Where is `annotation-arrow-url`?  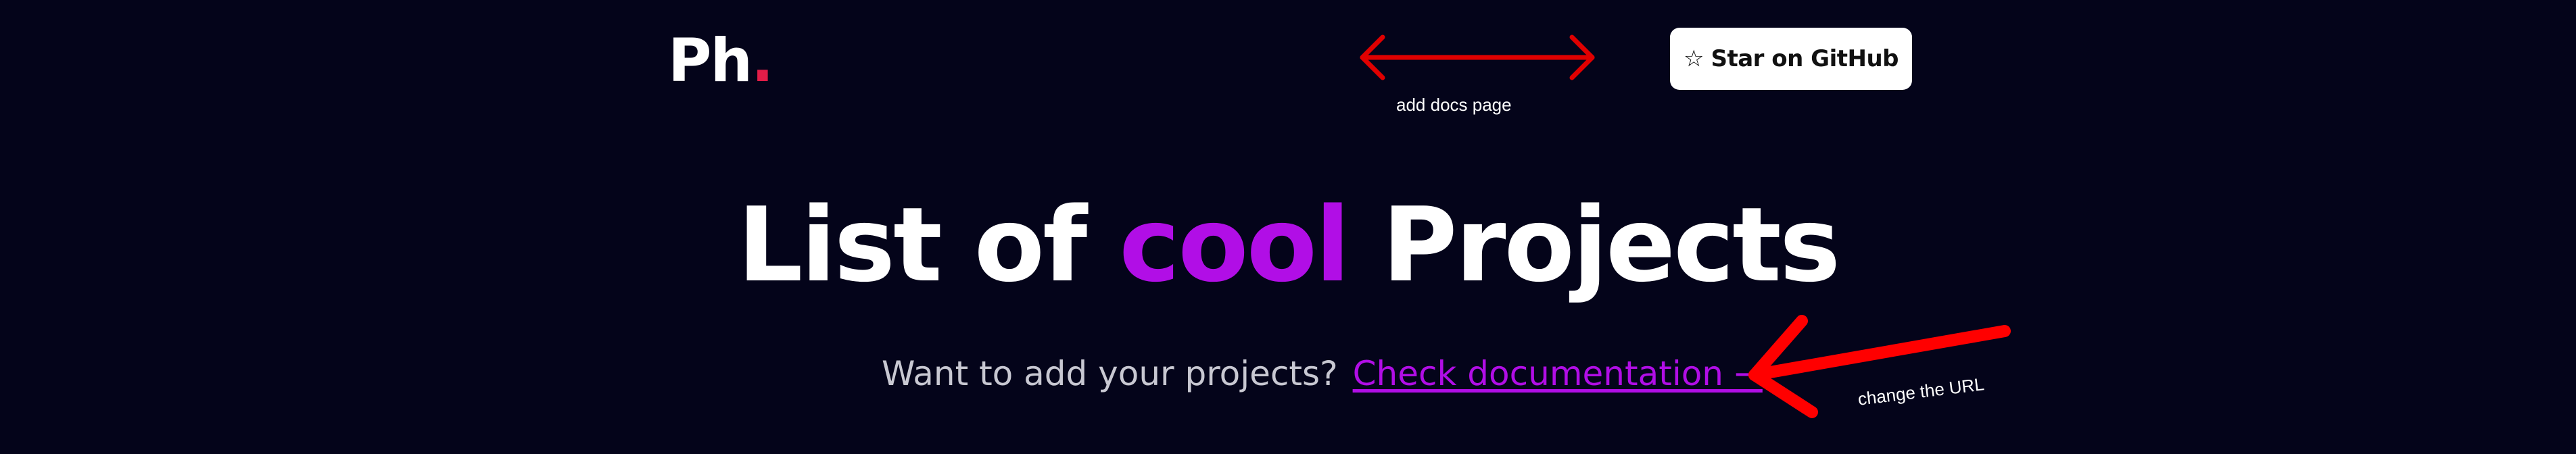
annotation-arrow-url is located at coordinates (1879, 366).